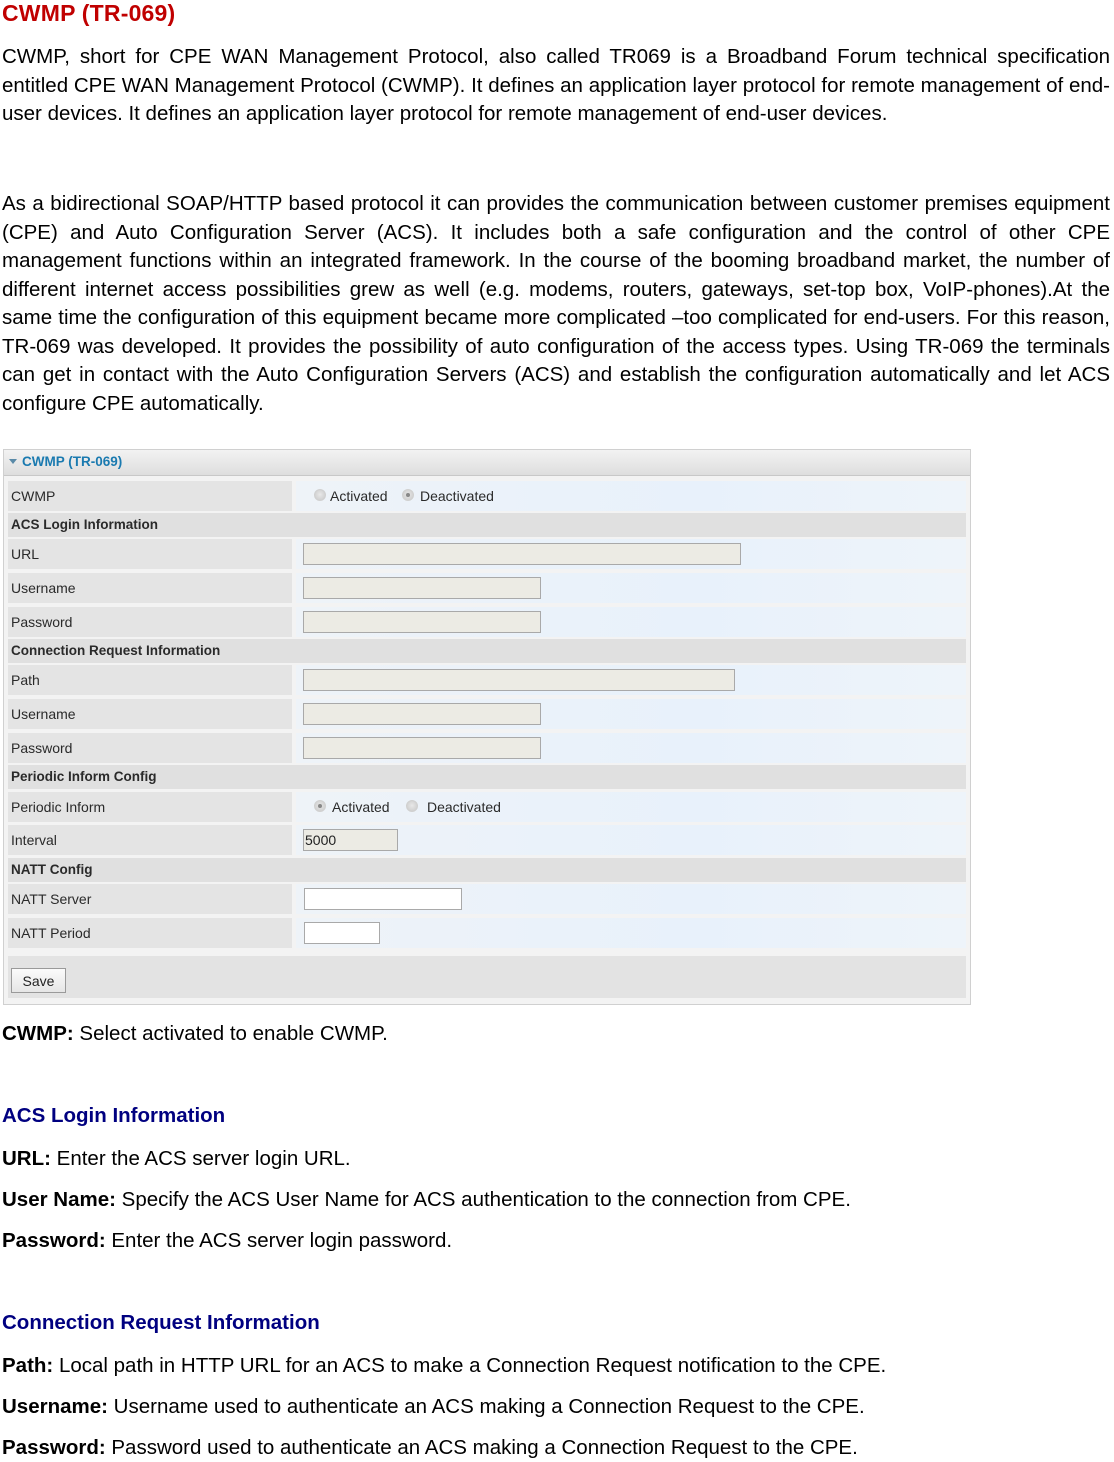 This screenshot has width=1114, height=1462. What do you see at coordinates (487, 463) in the screenshot?
I see `panel-header: CWMP (TR-069)` at bounding box center [487, 463].